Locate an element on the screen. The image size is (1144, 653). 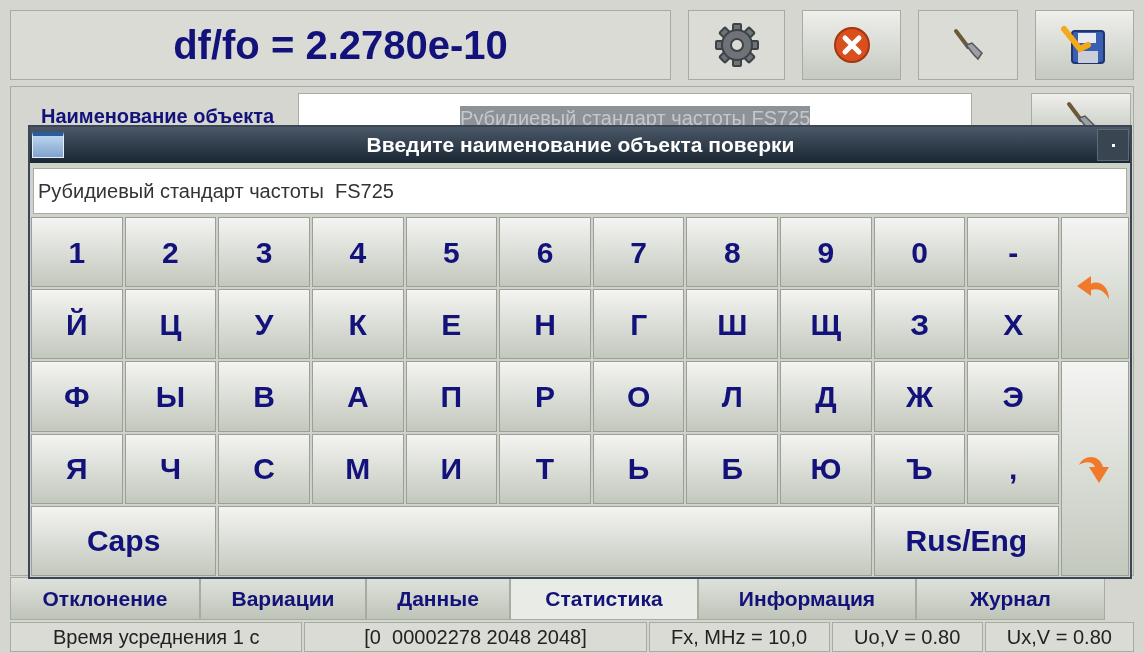
keyboard-key: С is located at coordinates (264, 468).